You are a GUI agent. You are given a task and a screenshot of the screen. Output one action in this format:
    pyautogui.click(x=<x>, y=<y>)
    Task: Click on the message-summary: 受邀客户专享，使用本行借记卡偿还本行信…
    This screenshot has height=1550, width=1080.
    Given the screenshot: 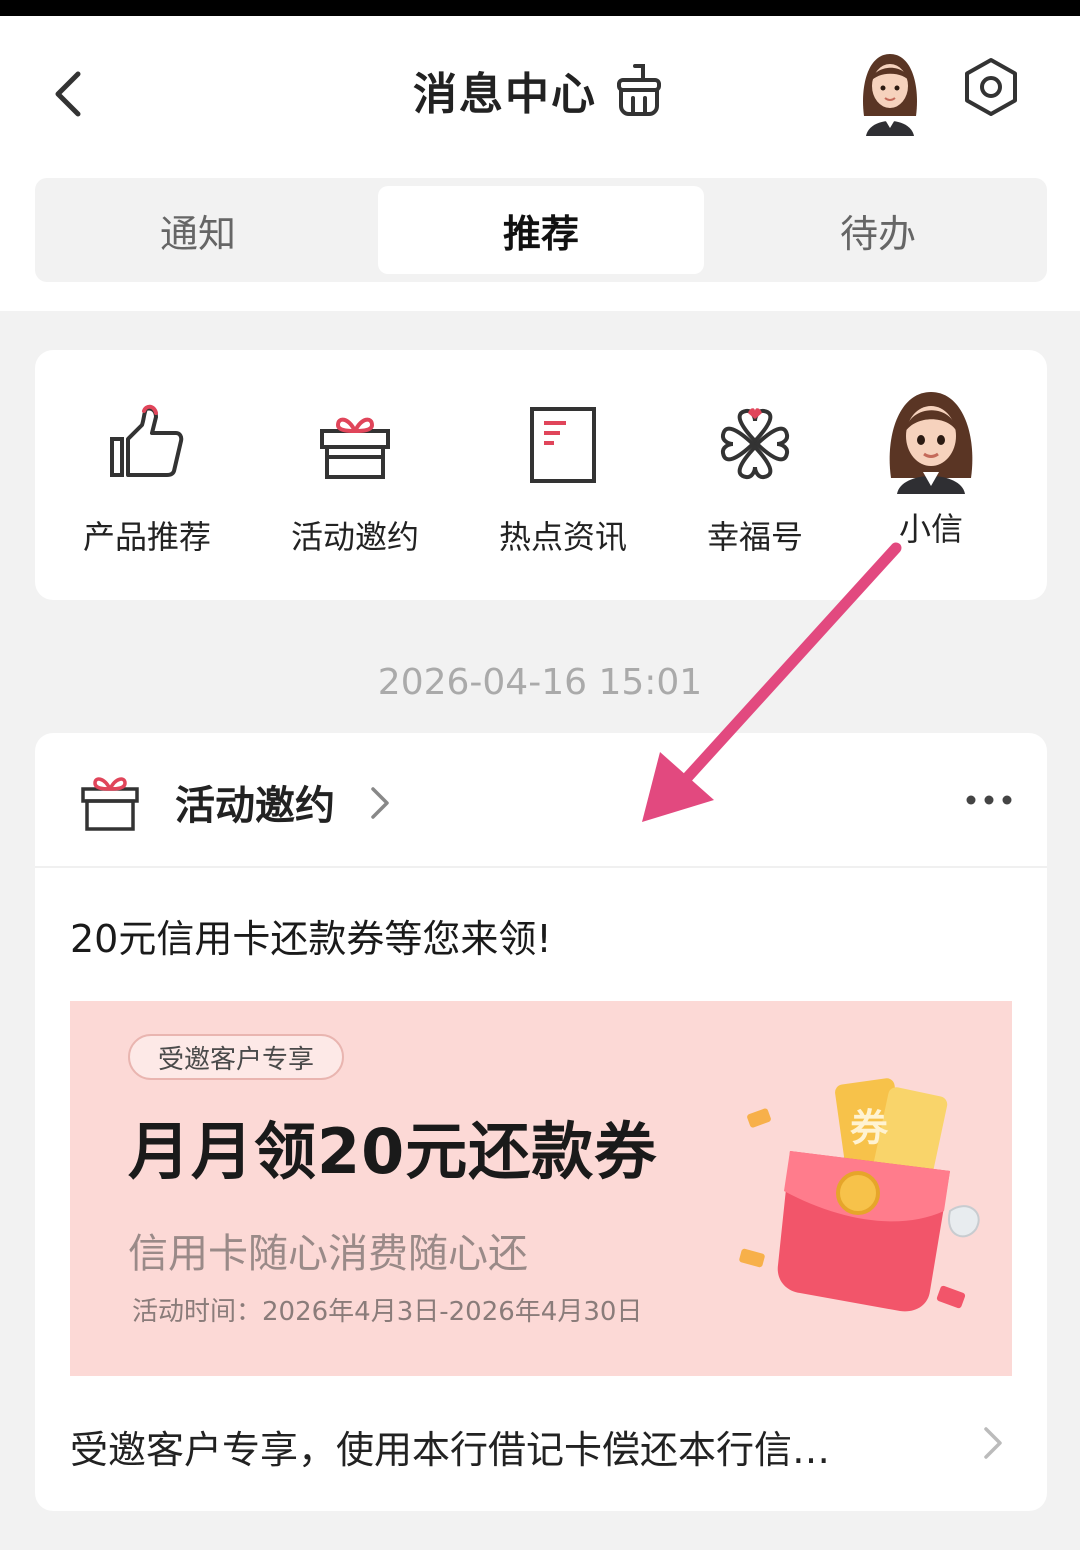 What is the action you would take?
    pyautogui.click(x=450, y=1450)
    